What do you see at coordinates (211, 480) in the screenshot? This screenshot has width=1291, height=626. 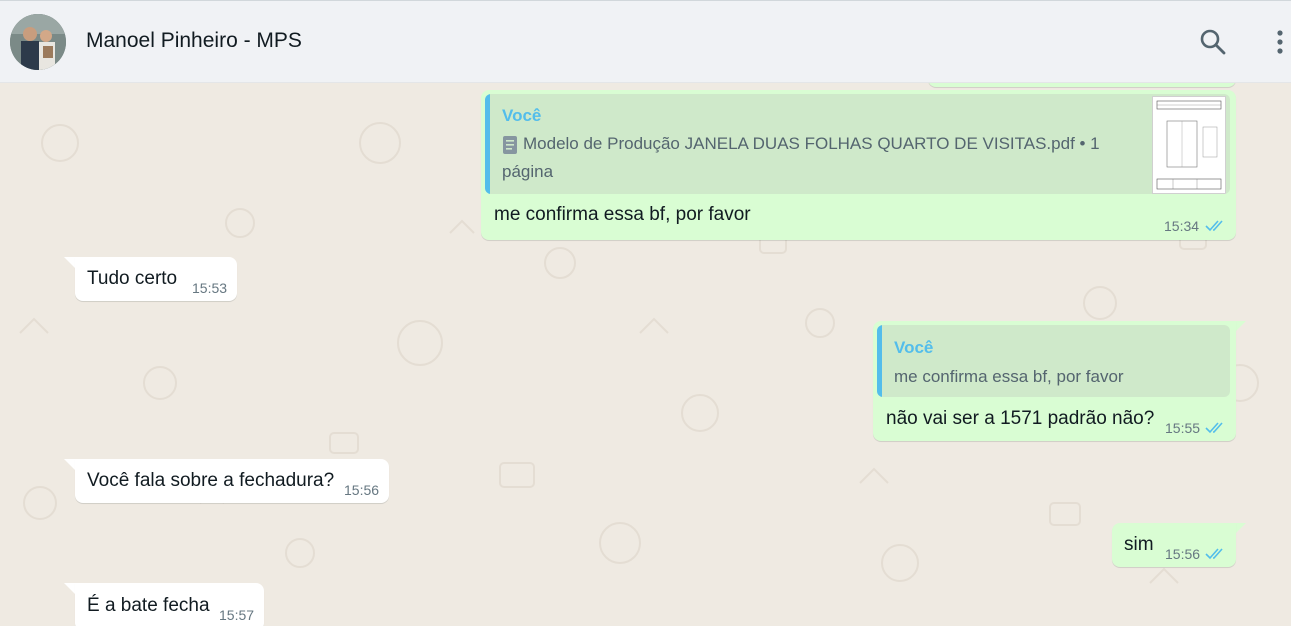 I see `message-text: Você fala sobre a fechadura?` at bounding box center [211, 480].